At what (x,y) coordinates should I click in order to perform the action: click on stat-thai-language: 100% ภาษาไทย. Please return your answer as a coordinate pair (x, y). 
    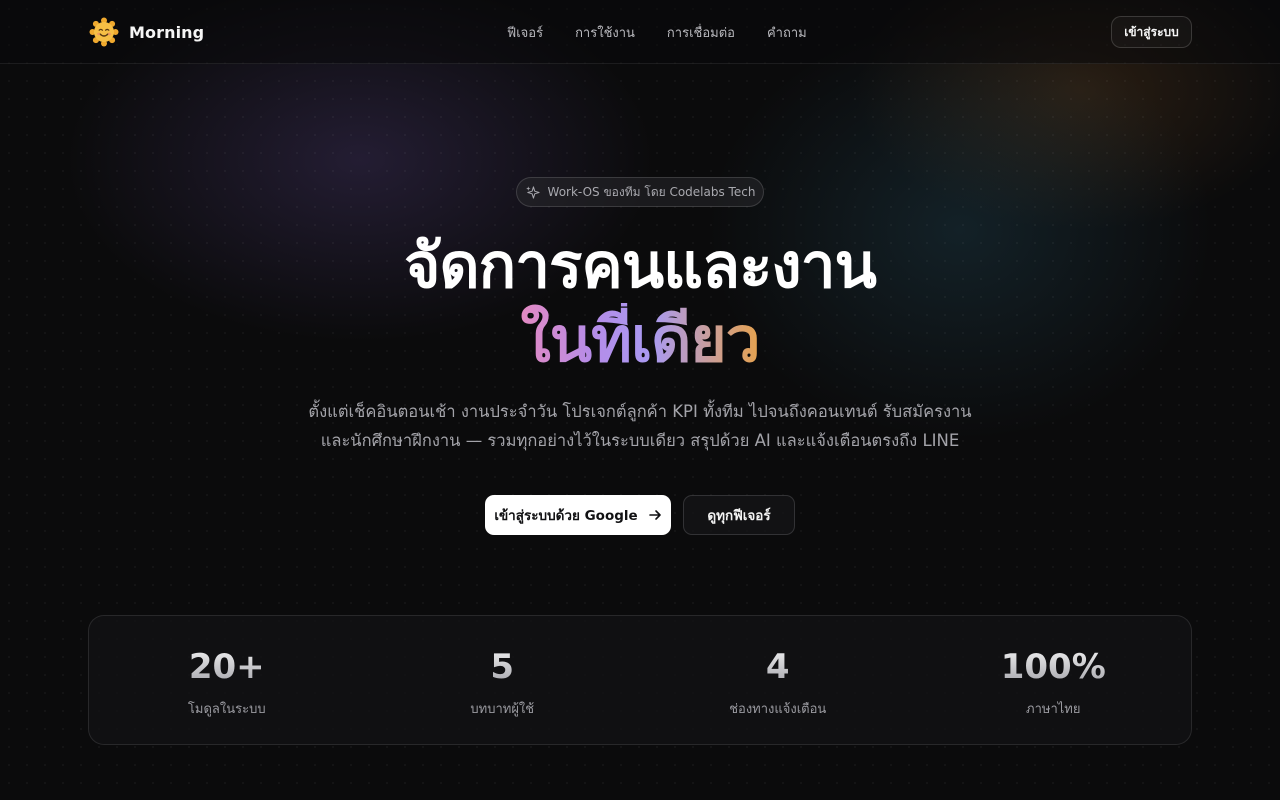
    Looking at the image, I should click on (1054, 680).